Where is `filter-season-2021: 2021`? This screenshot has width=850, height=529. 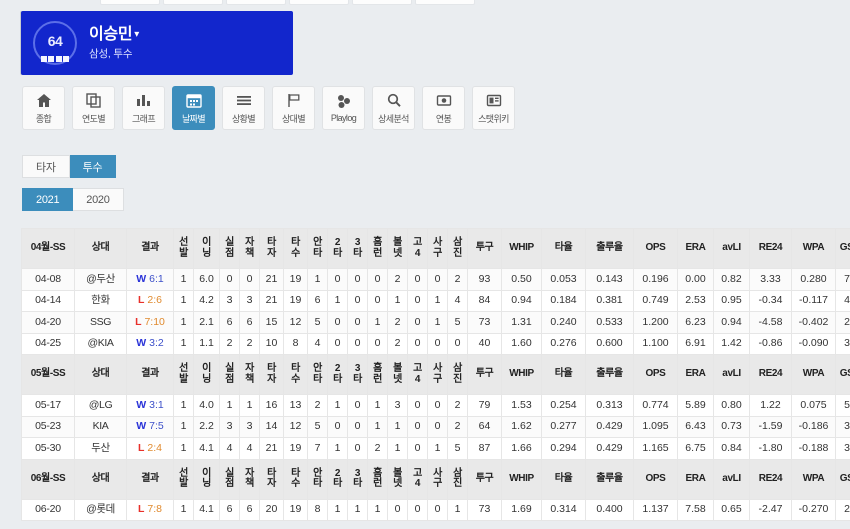
filter-season-2021: 2021 is located at coordinates (48, 199).